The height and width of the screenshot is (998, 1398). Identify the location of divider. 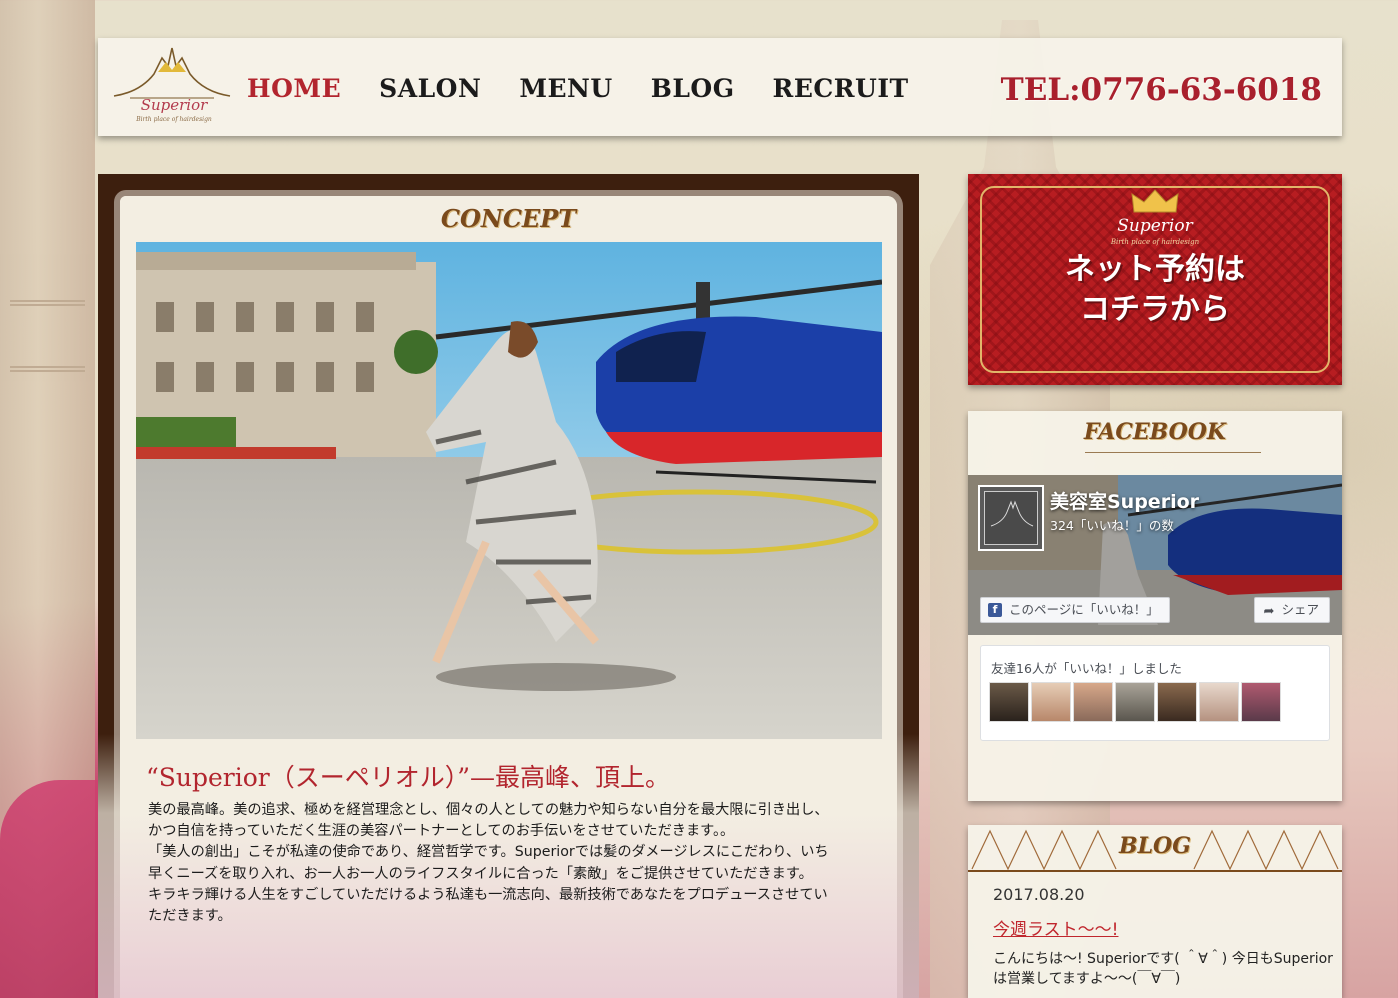
(1173, 452).